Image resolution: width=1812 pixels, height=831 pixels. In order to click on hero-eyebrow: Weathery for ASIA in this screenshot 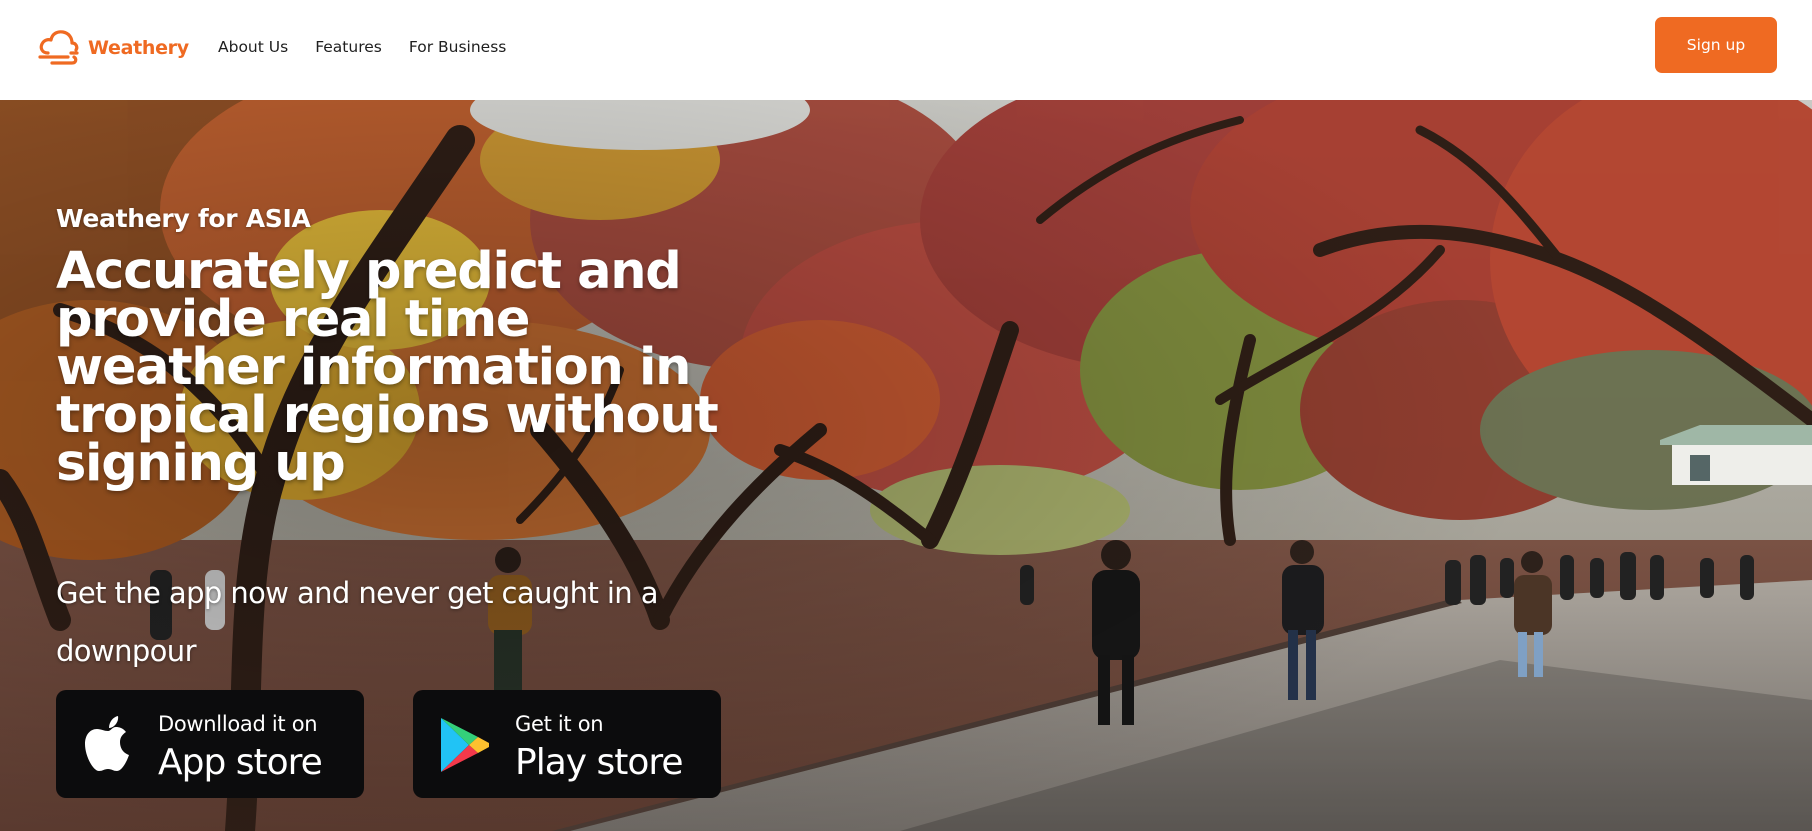, I will do `click(183, 218)`.